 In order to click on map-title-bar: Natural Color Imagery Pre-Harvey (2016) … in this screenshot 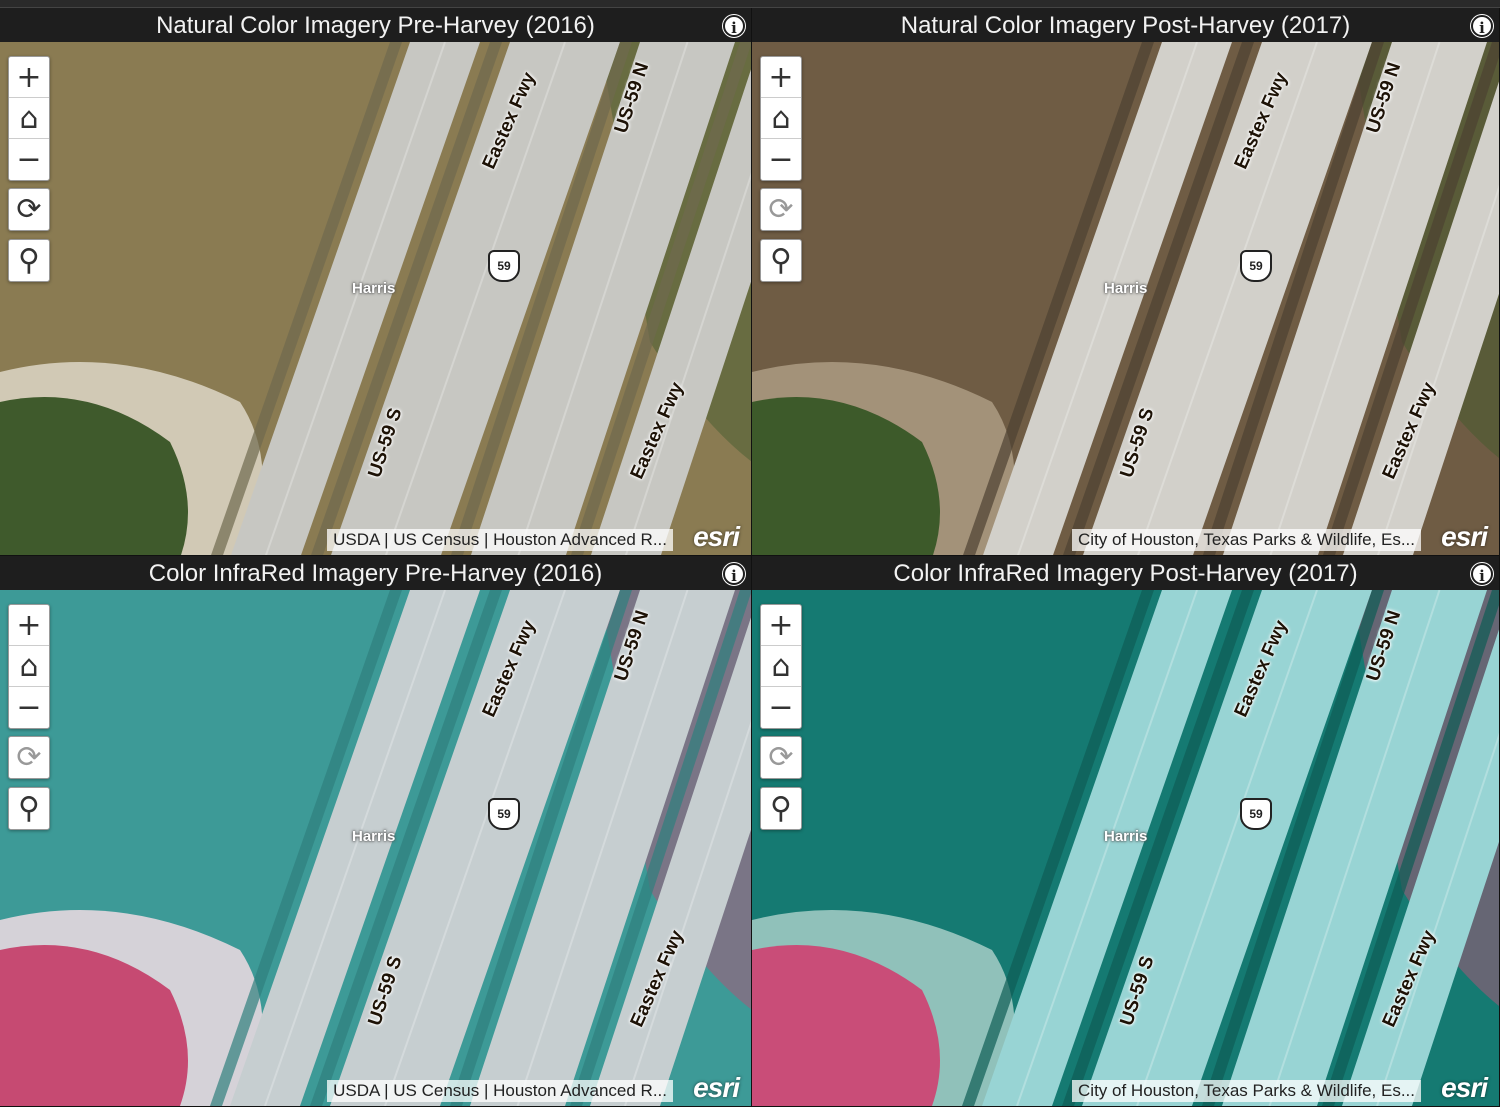, I will do `click(375, 25)`.